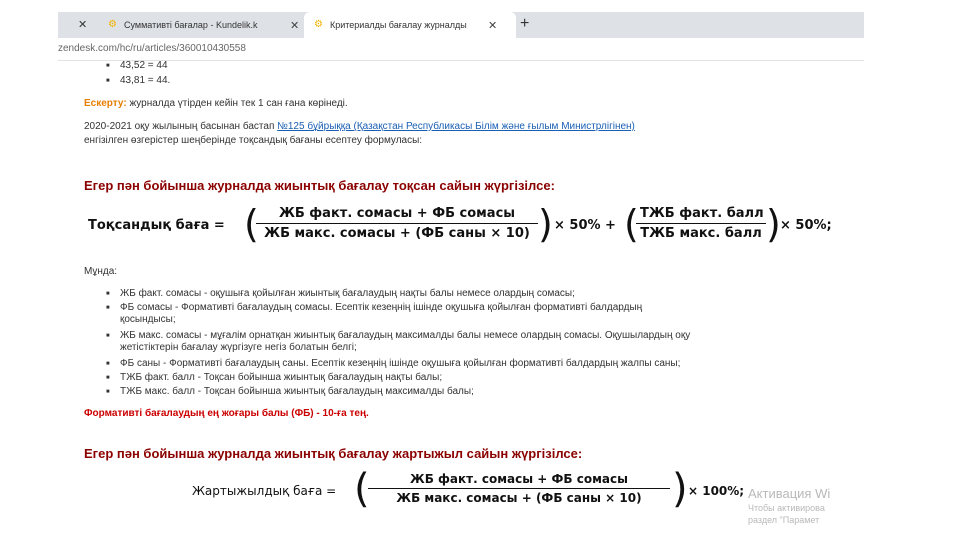  I want to click on fraction-2: ТЖБ факт. балл ТЖБ макс. балл, so click(701, 223).